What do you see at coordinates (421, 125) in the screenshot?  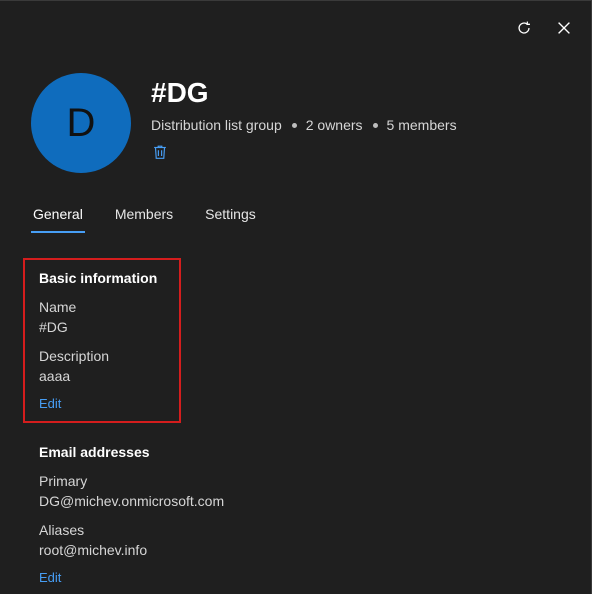 I see `members-count: 5 members` at bounding box center [421, 125].